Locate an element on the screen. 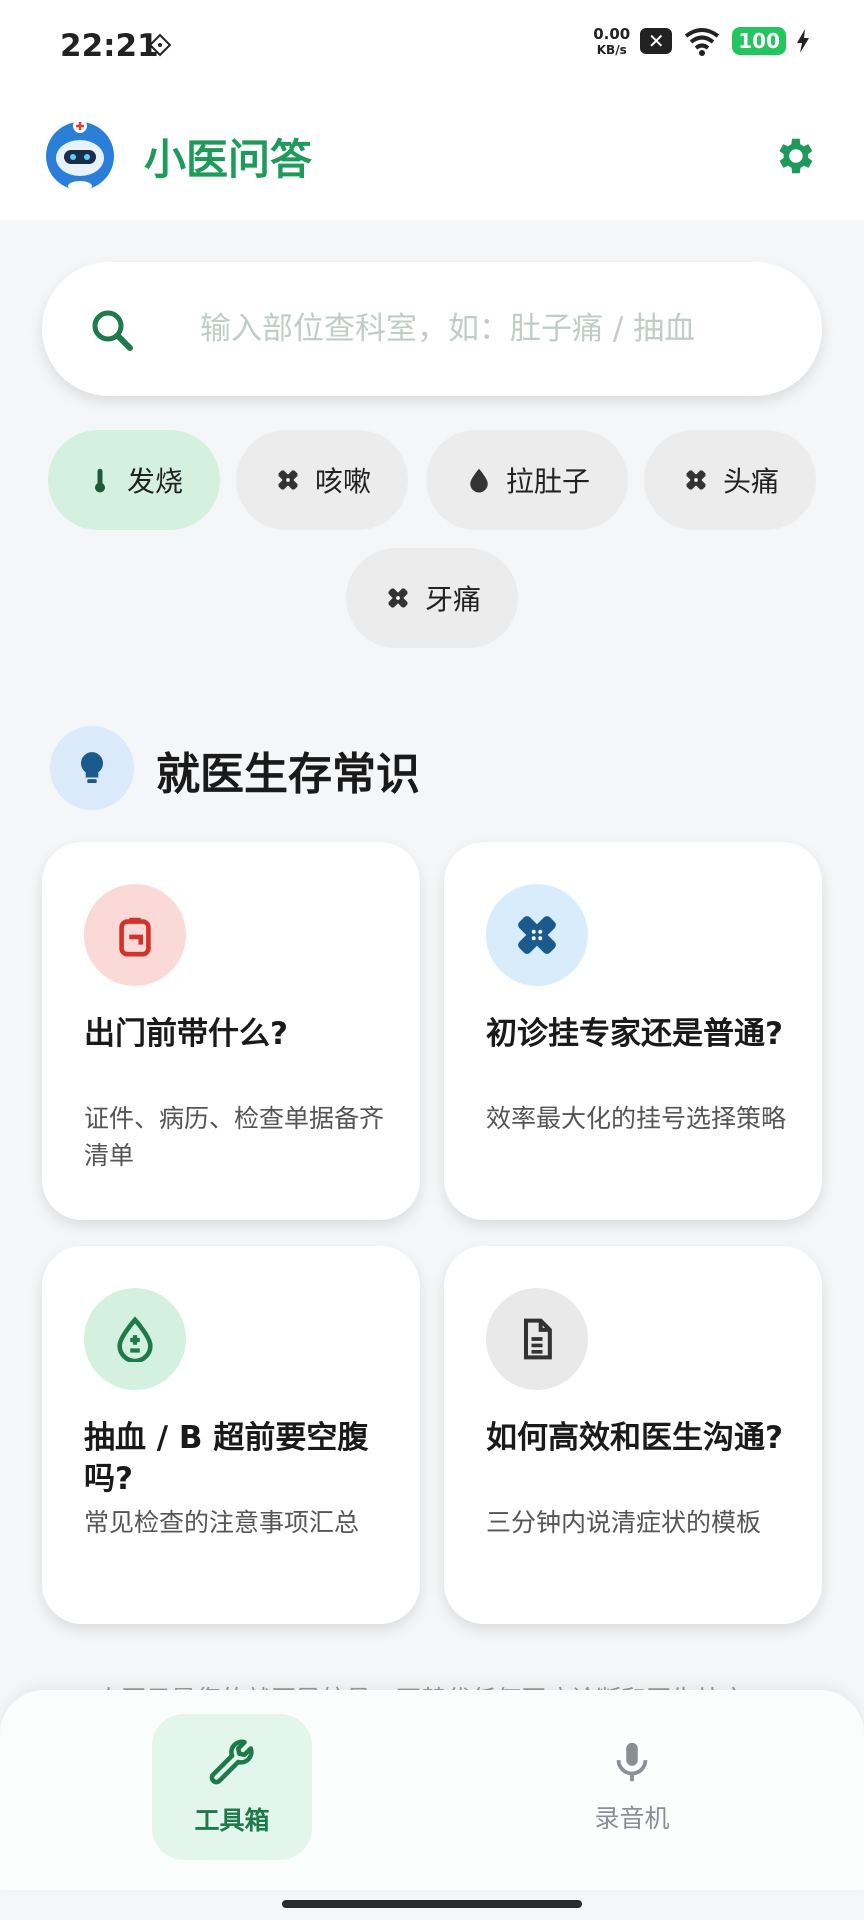  chip-fever: 发烧 is located at coordinates (134, 480).